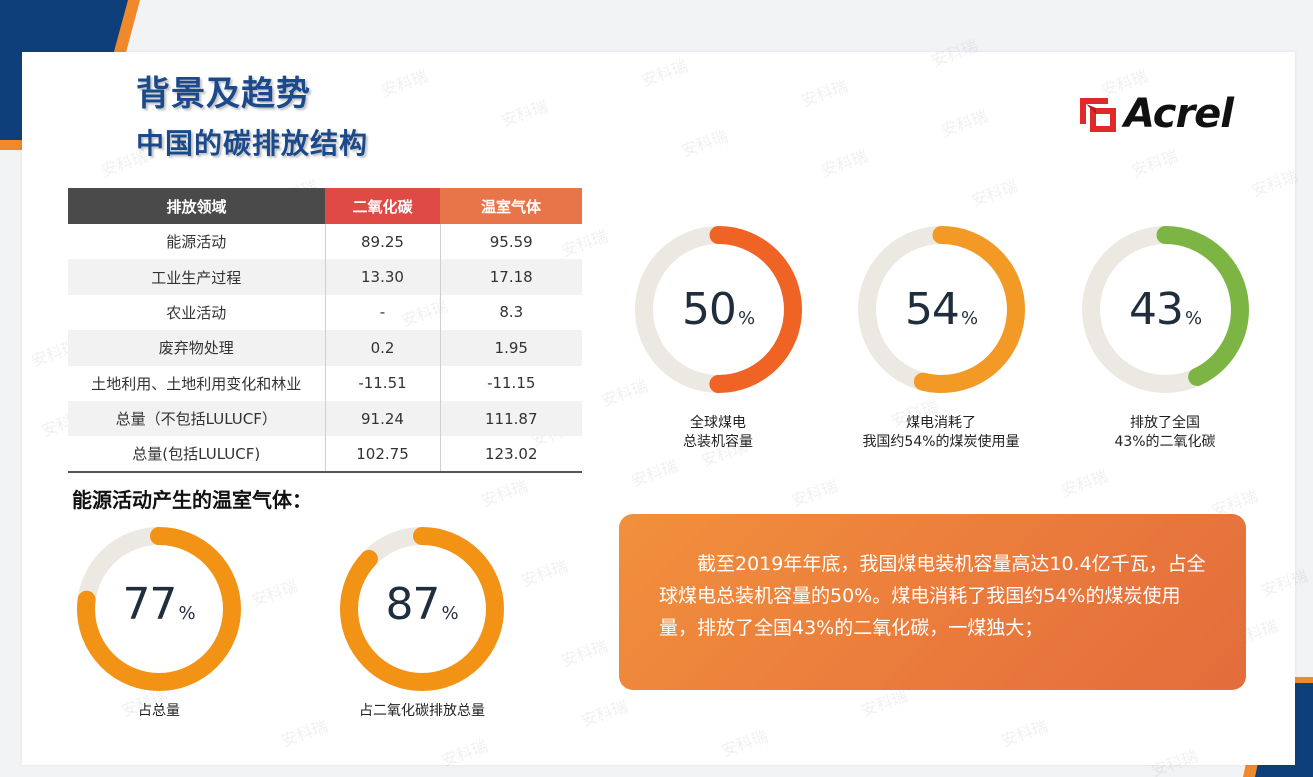 The image size is (1313, 777). Describe the element at coordinates (382, 206) in the screenshot. I see `table-header-co2: 二氧化碳` at that location.